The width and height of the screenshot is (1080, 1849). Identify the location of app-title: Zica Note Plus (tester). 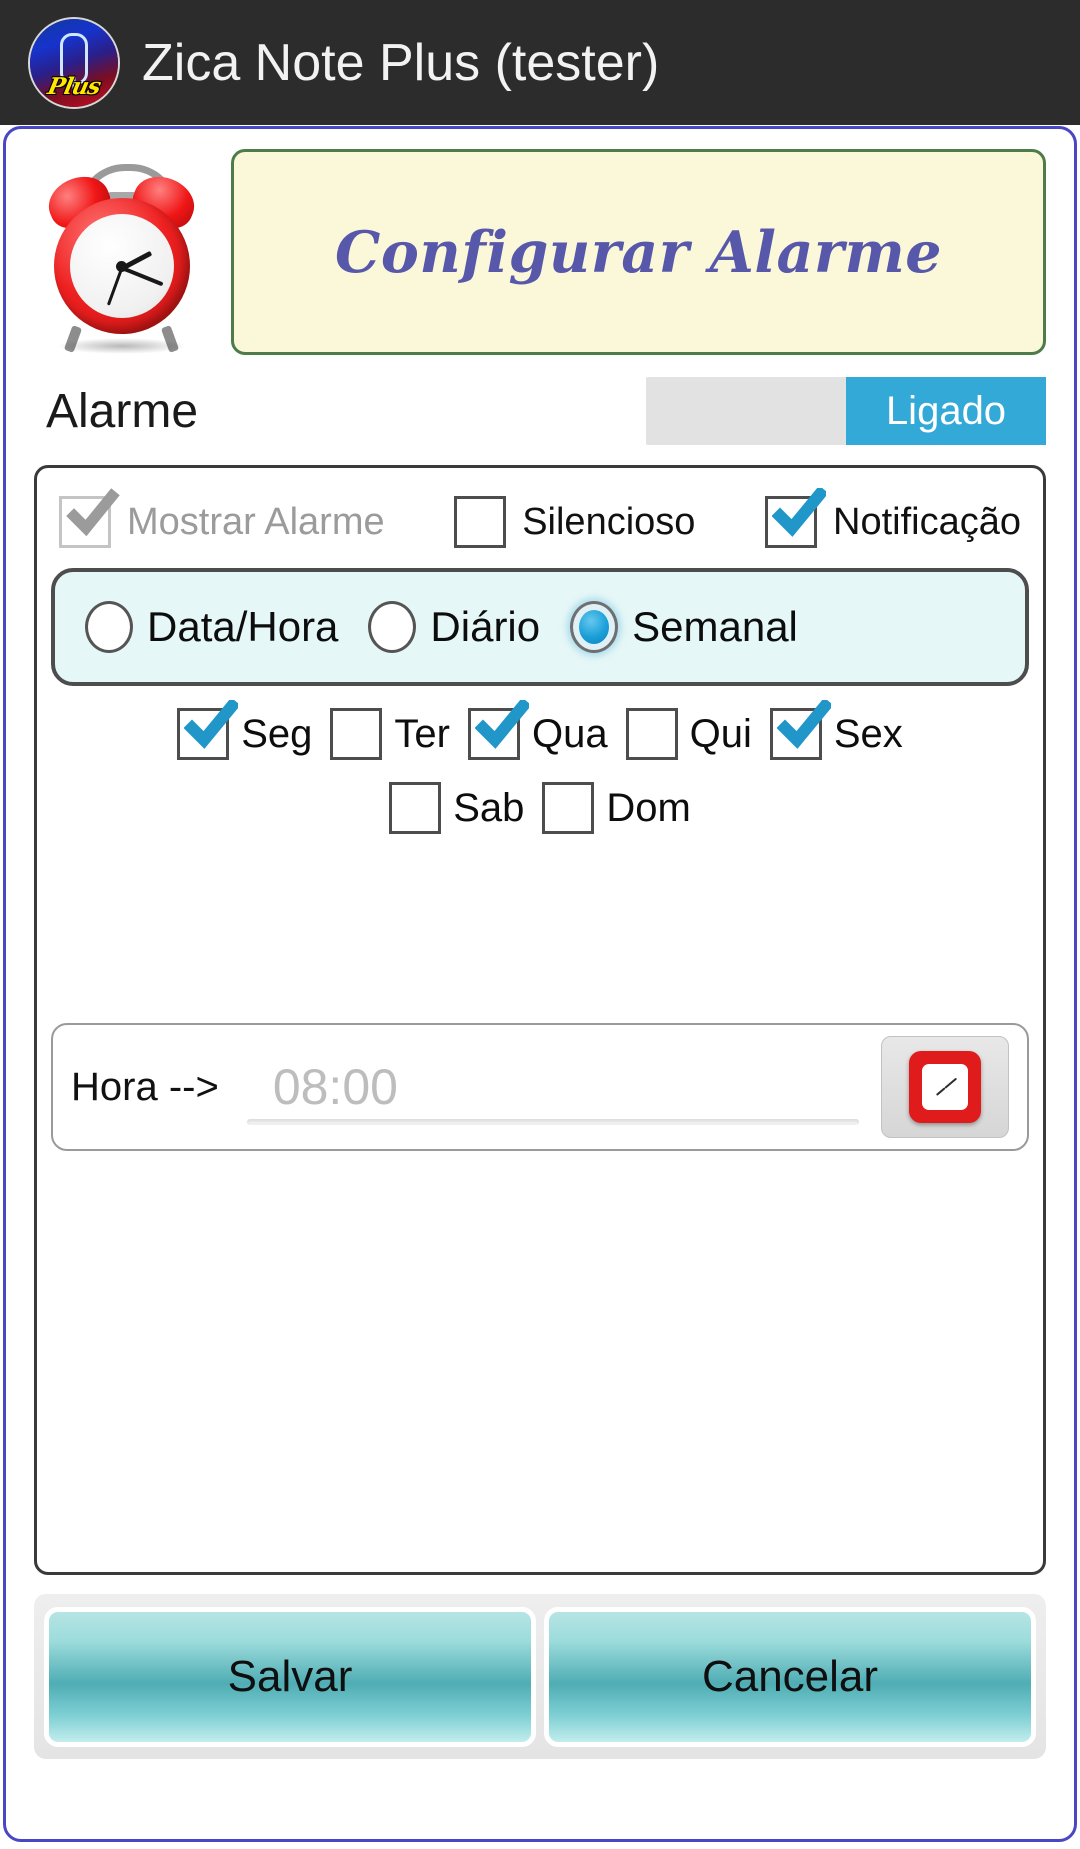
(401, 62).